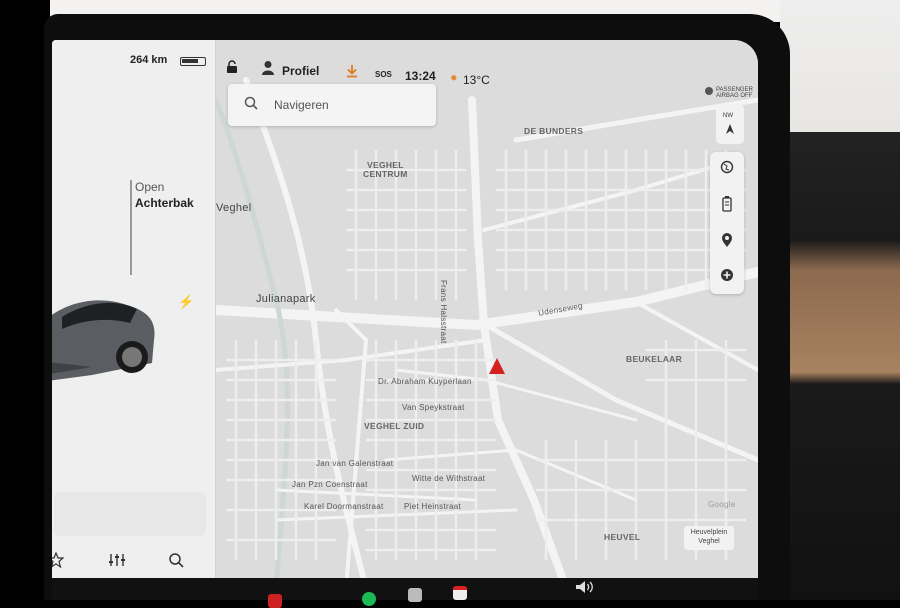 The image size is (900, 608). What do you see at coordinates (727, 223) in the screenshot?
I see `map-controls` at bounding box center [727, 223].